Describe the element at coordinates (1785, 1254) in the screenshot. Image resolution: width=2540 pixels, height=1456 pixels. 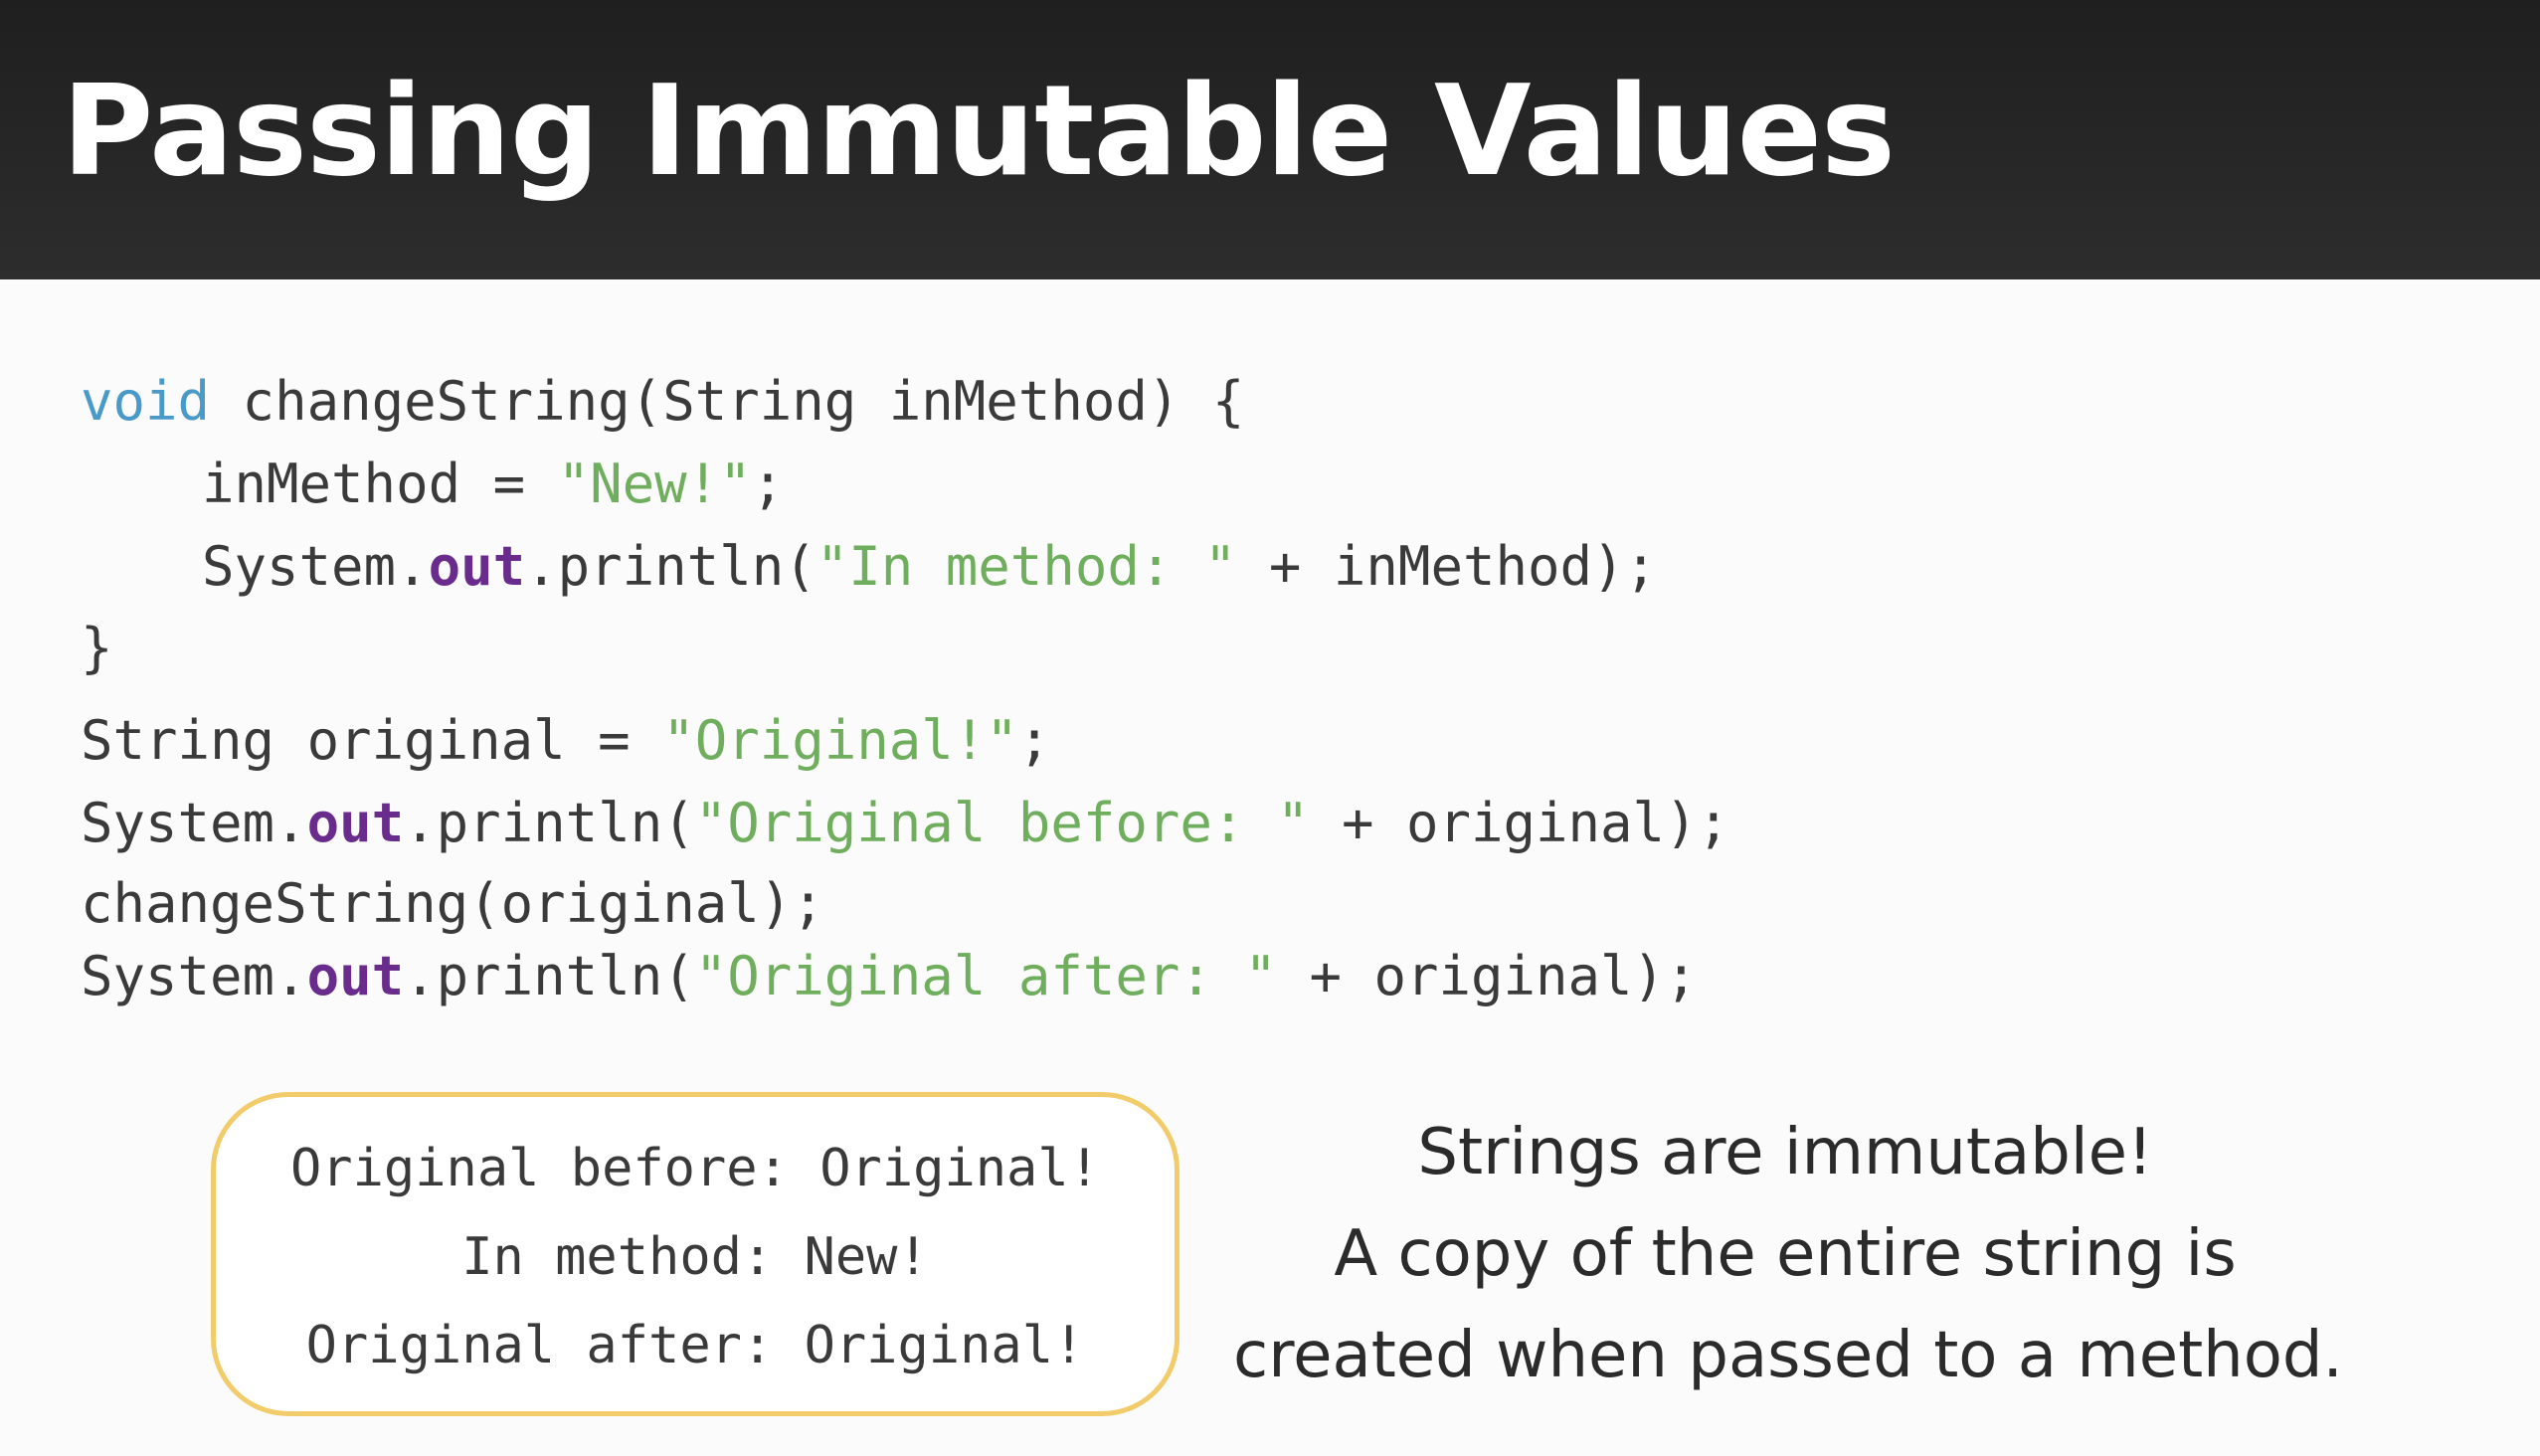
I see `note-line: A copy of the entire string is` at that location.